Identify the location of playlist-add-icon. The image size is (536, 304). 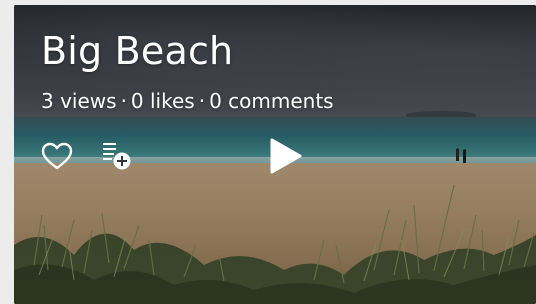
(117, 156).